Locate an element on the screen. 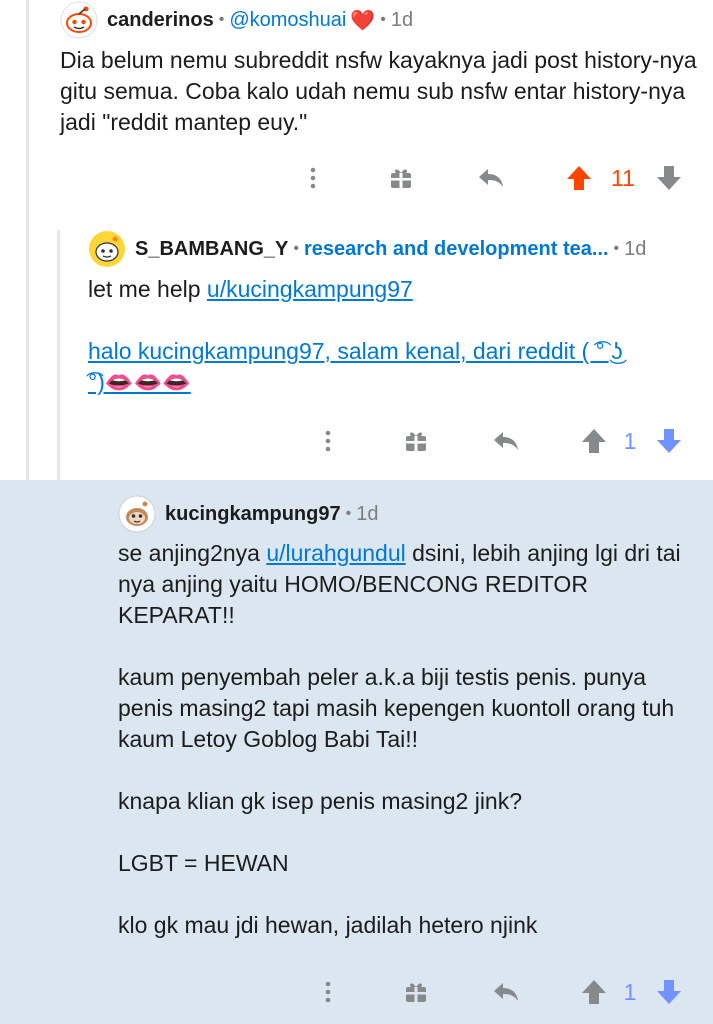  comment-header: kucingkampung97 • 1d is located at coordinates (248, 514).